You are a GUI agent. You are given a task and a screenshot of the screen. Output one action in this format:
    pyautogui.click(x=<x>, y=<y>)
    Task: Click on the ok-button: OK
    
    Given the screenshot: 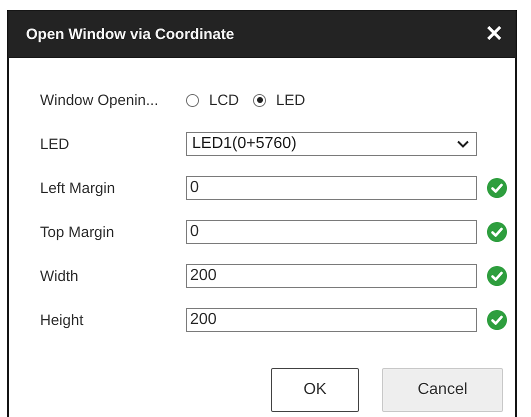 What is the action you would take?
    pyautogui.click(x=315, y=390)
    